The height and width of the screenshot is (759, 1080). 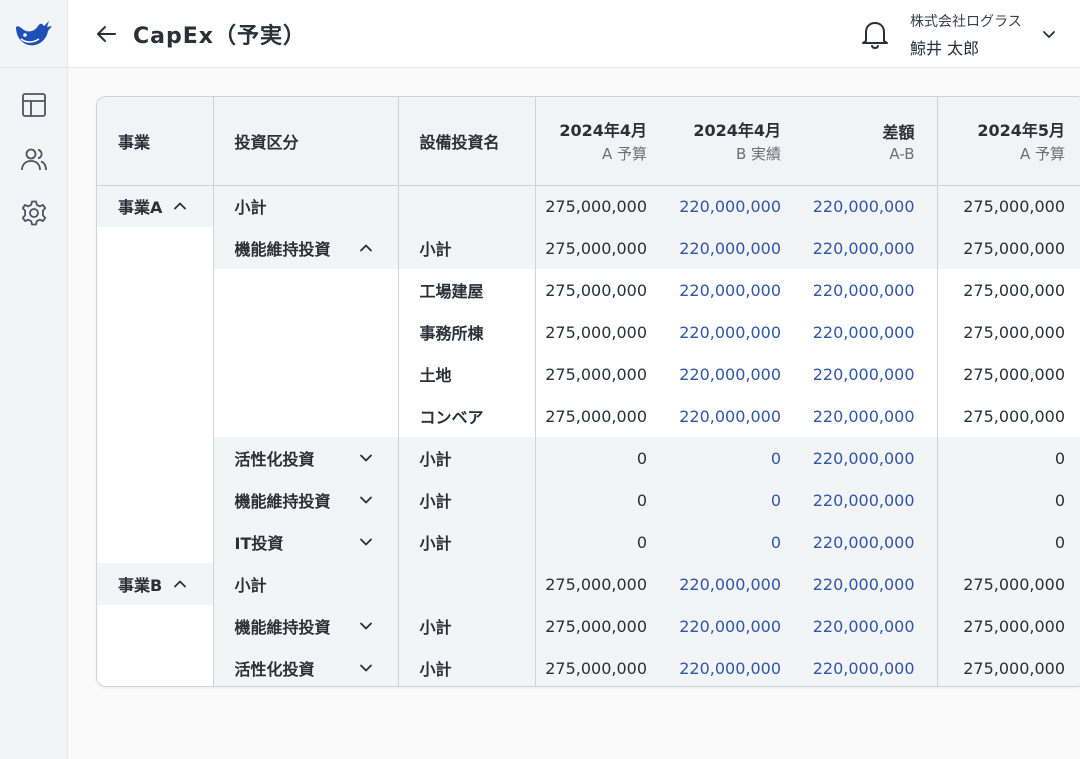 What do you see at coordinates (155, 584) in the screenshot?
I see `business-cell: 事業B` at bounding box center [155, 584].